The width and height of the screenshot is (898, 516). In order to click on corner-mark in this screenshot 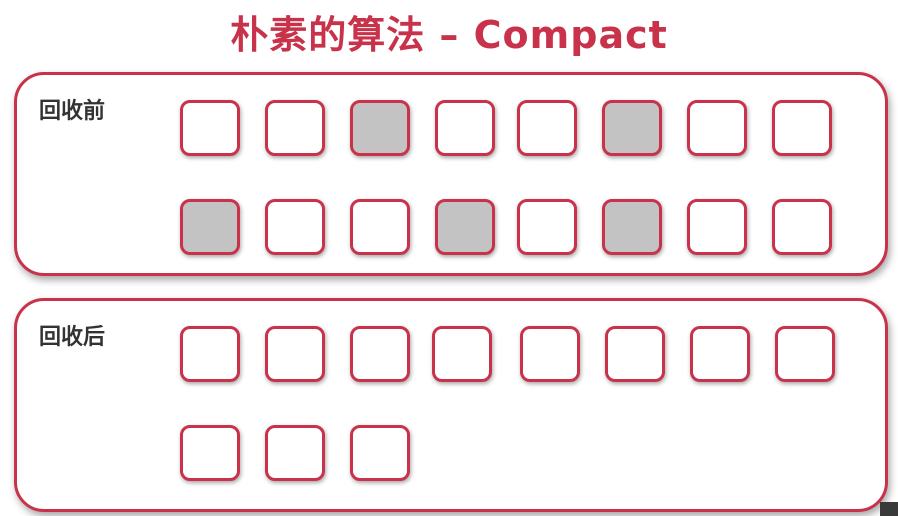, I will do `click(889, 509)`.